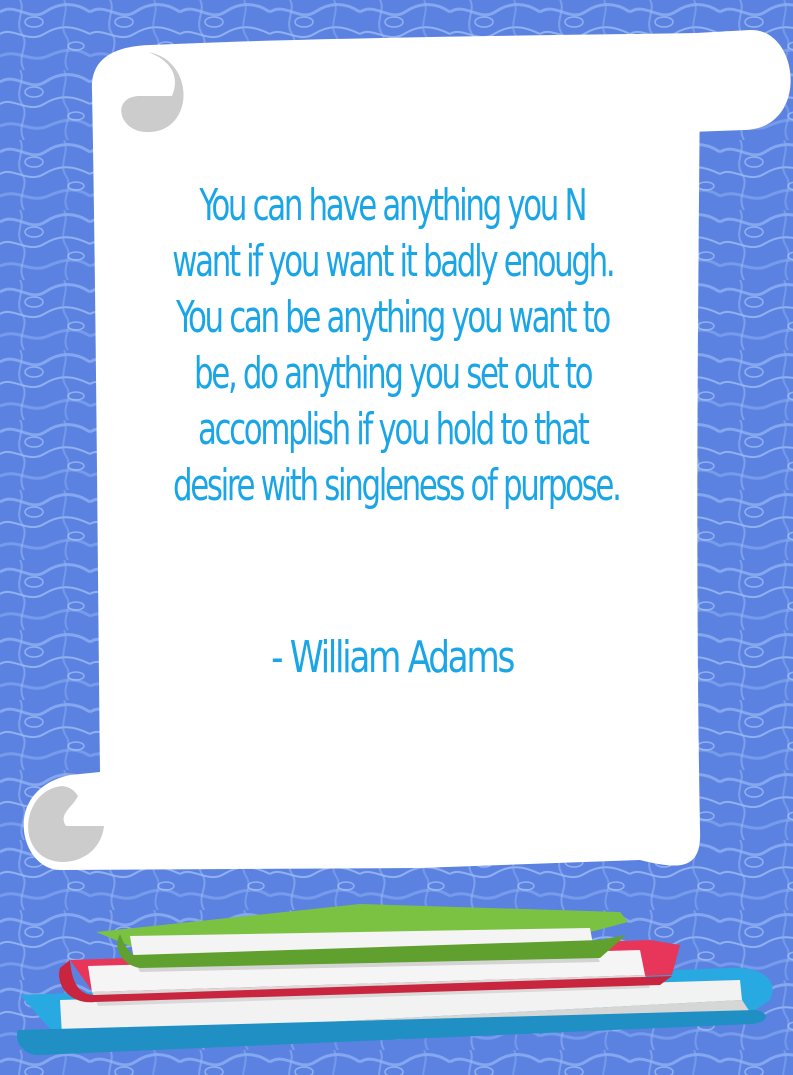 The image size is (793, 1075). What do you see at coordinates (393, 261) in the screenshot?
I see `quote-line: want if you want it badly enough.` at bounding box center [393, 261].